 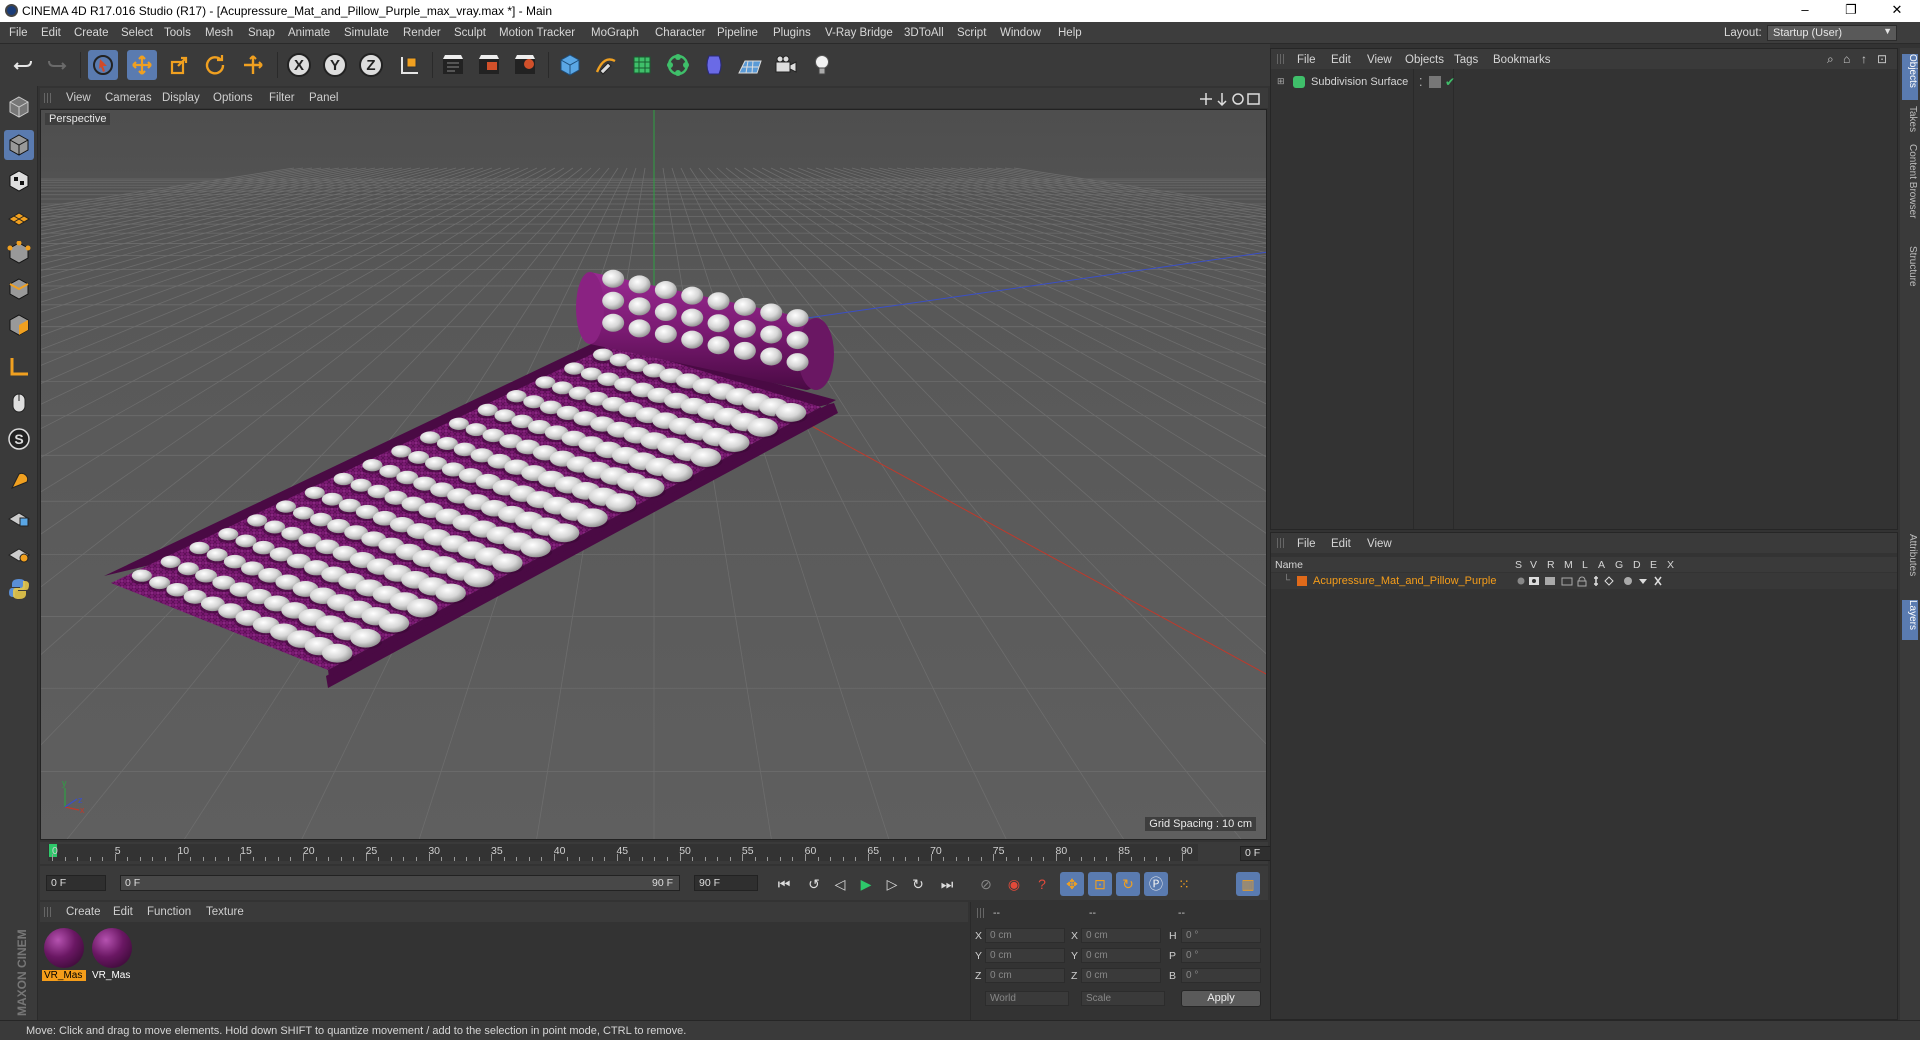 What do you see at coordinates (1014, 884) in the screenshot?
I see `record-keys-icon: ◉` at bounding box center [1014, 884].